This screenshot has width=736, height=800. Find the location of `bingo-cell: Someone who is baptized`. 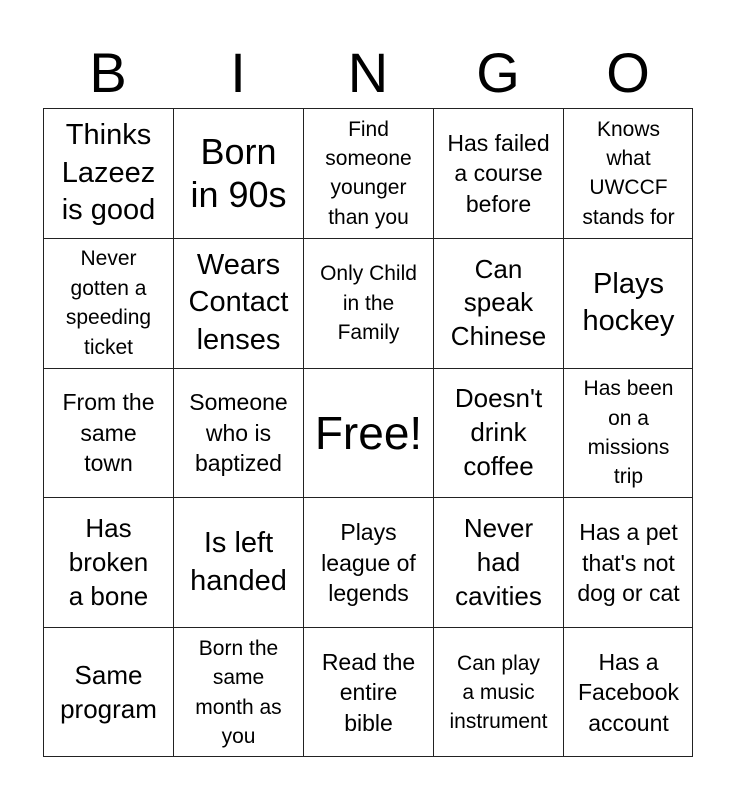

bingo-cell: Someone who is baptized is located at coordinates (238, 432).